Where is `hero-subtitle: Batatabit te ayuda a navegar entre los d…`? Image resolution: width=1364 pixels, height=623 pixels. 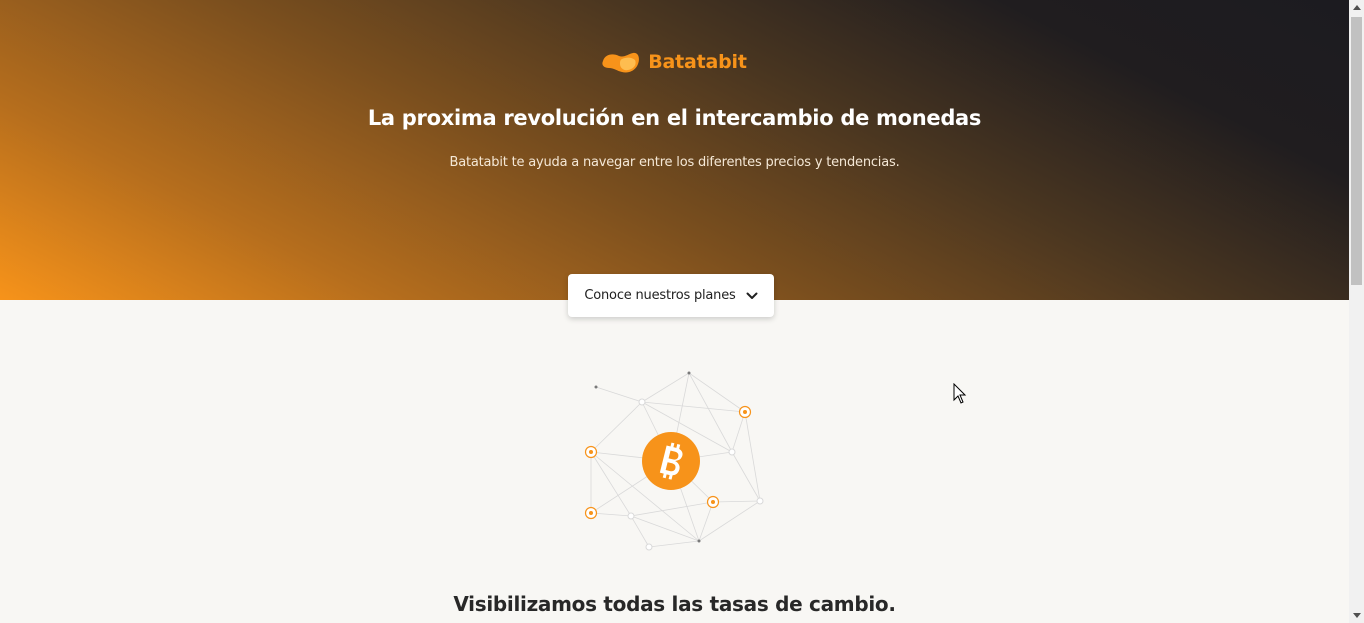
hero-subtitle: Batatabit te ayuda a navegar entre los d… is located at coordinates (674, 162).